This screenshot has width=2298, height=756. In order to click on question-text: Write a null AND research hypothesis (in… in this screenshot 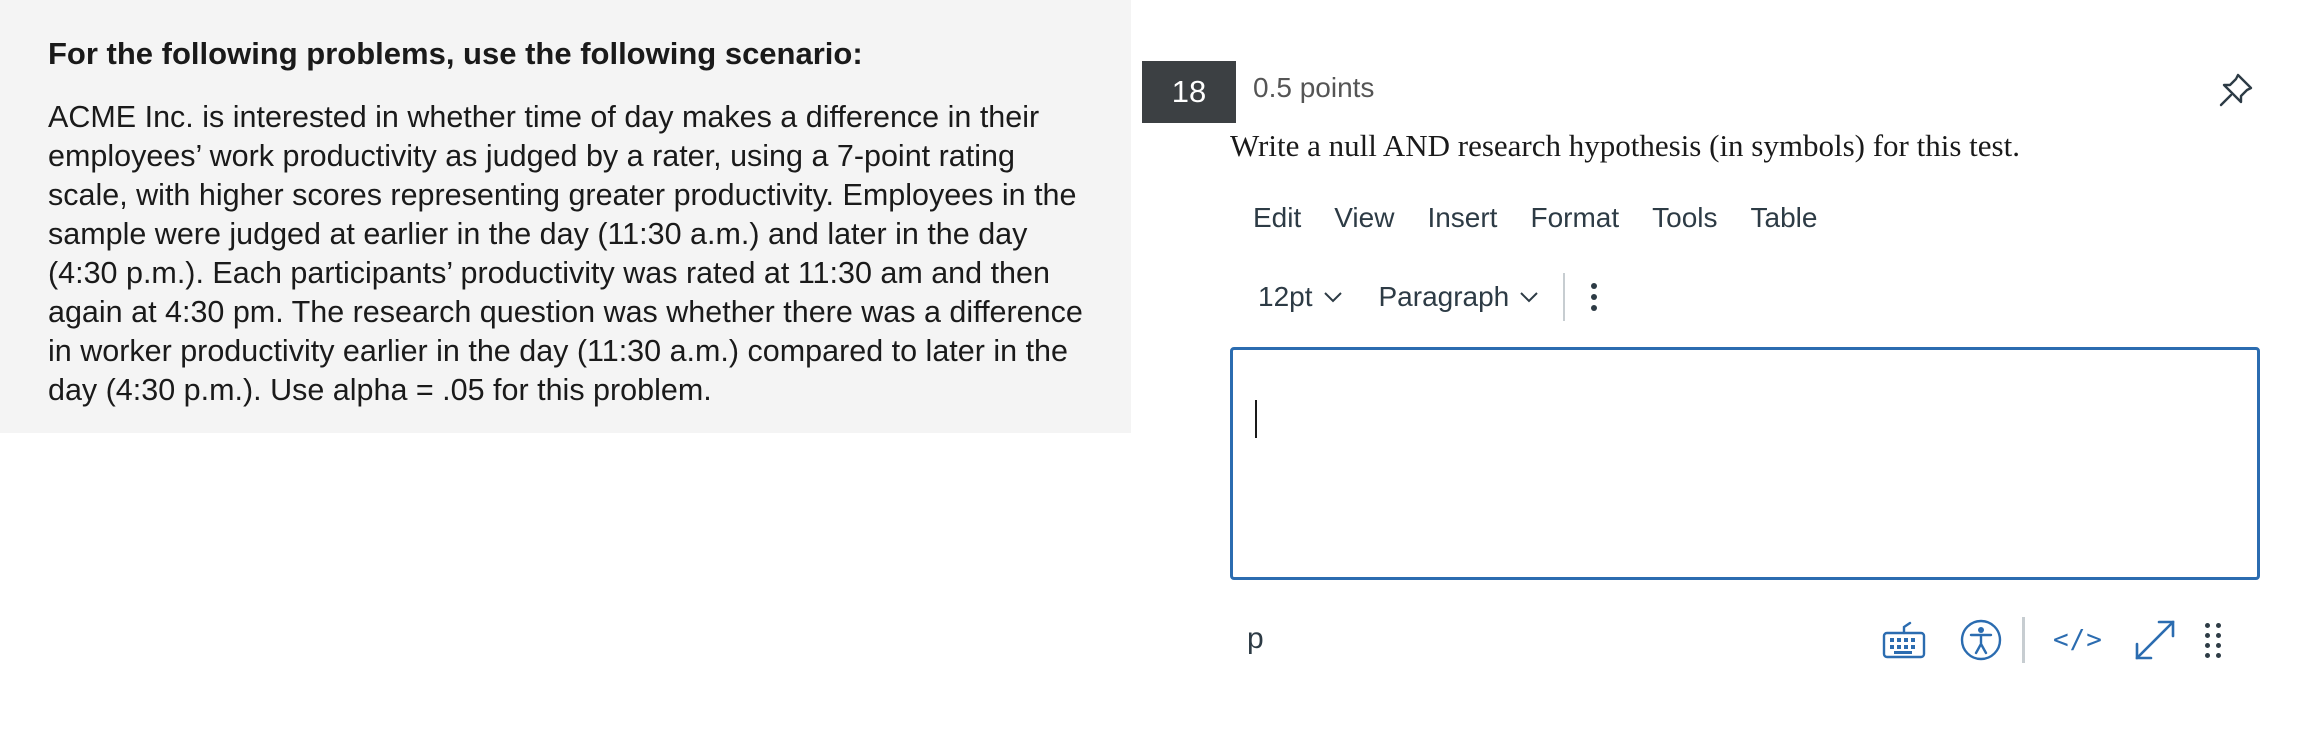, I will do `click(1625, 145)`.